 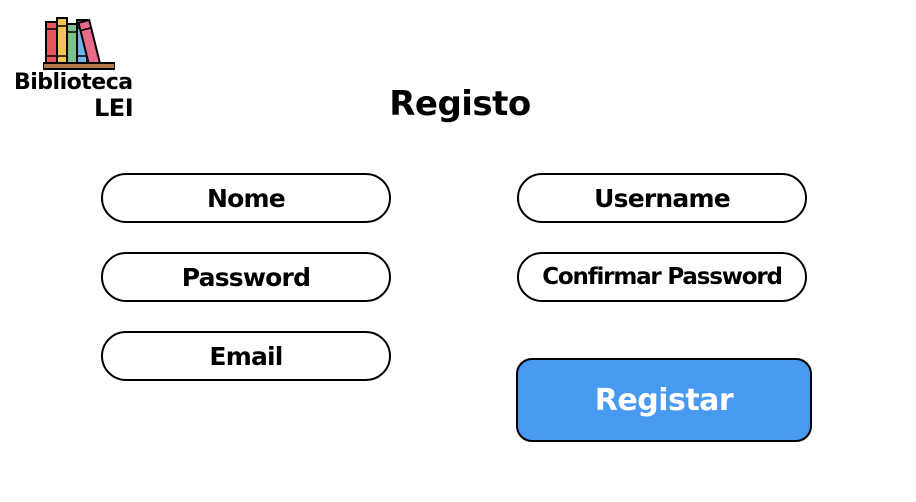 I want to click on logo-text-biblioteca: Biblioteca, so click(x=73, y=82).